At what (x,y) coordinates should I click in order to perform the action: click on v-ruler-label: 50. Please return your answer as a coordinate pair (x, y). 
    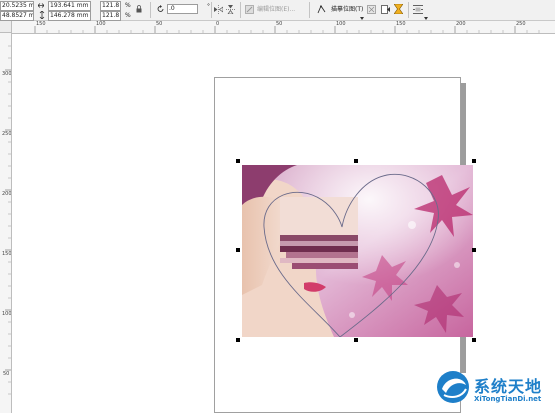
    Looking at the image, I should click on (6, 374).